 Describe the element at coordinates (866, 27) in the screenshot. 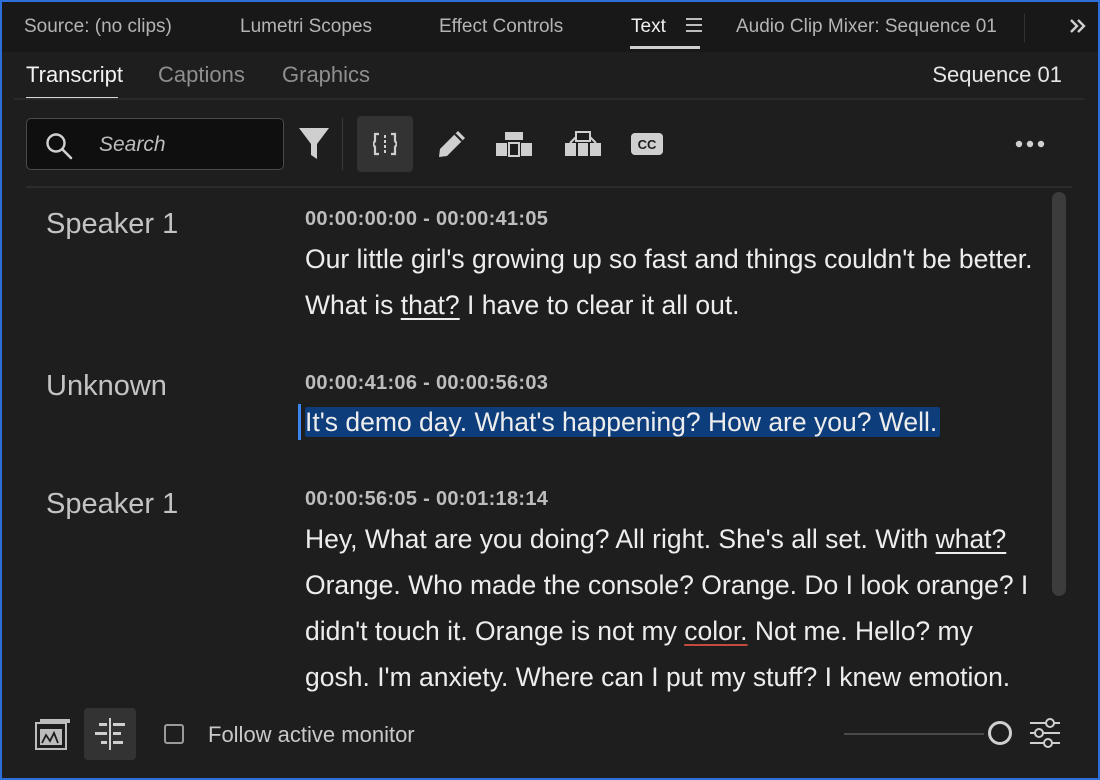

I see `tab-audio-clip-mixer: Audio Clip Mixer: Sequence 01` at that location.